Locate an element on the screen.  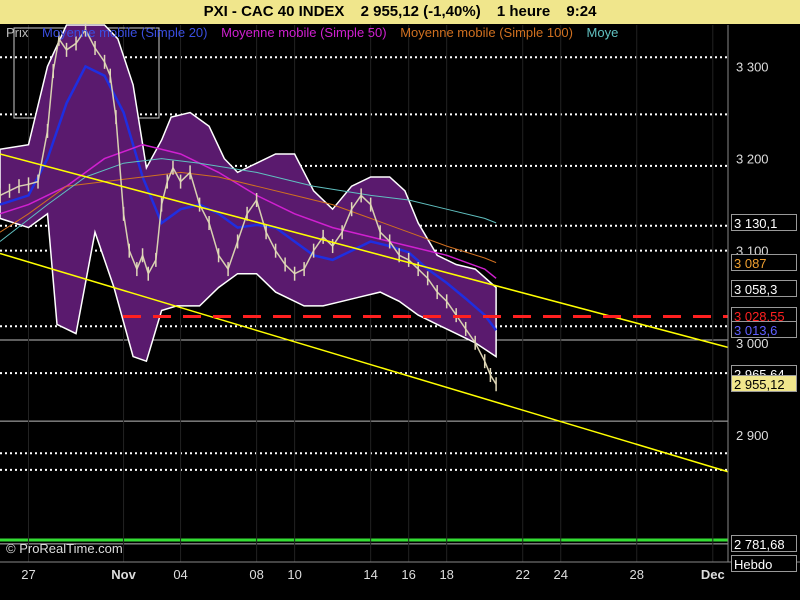
price-box-7: 2 781,68 is located at coordinates (764, 543).